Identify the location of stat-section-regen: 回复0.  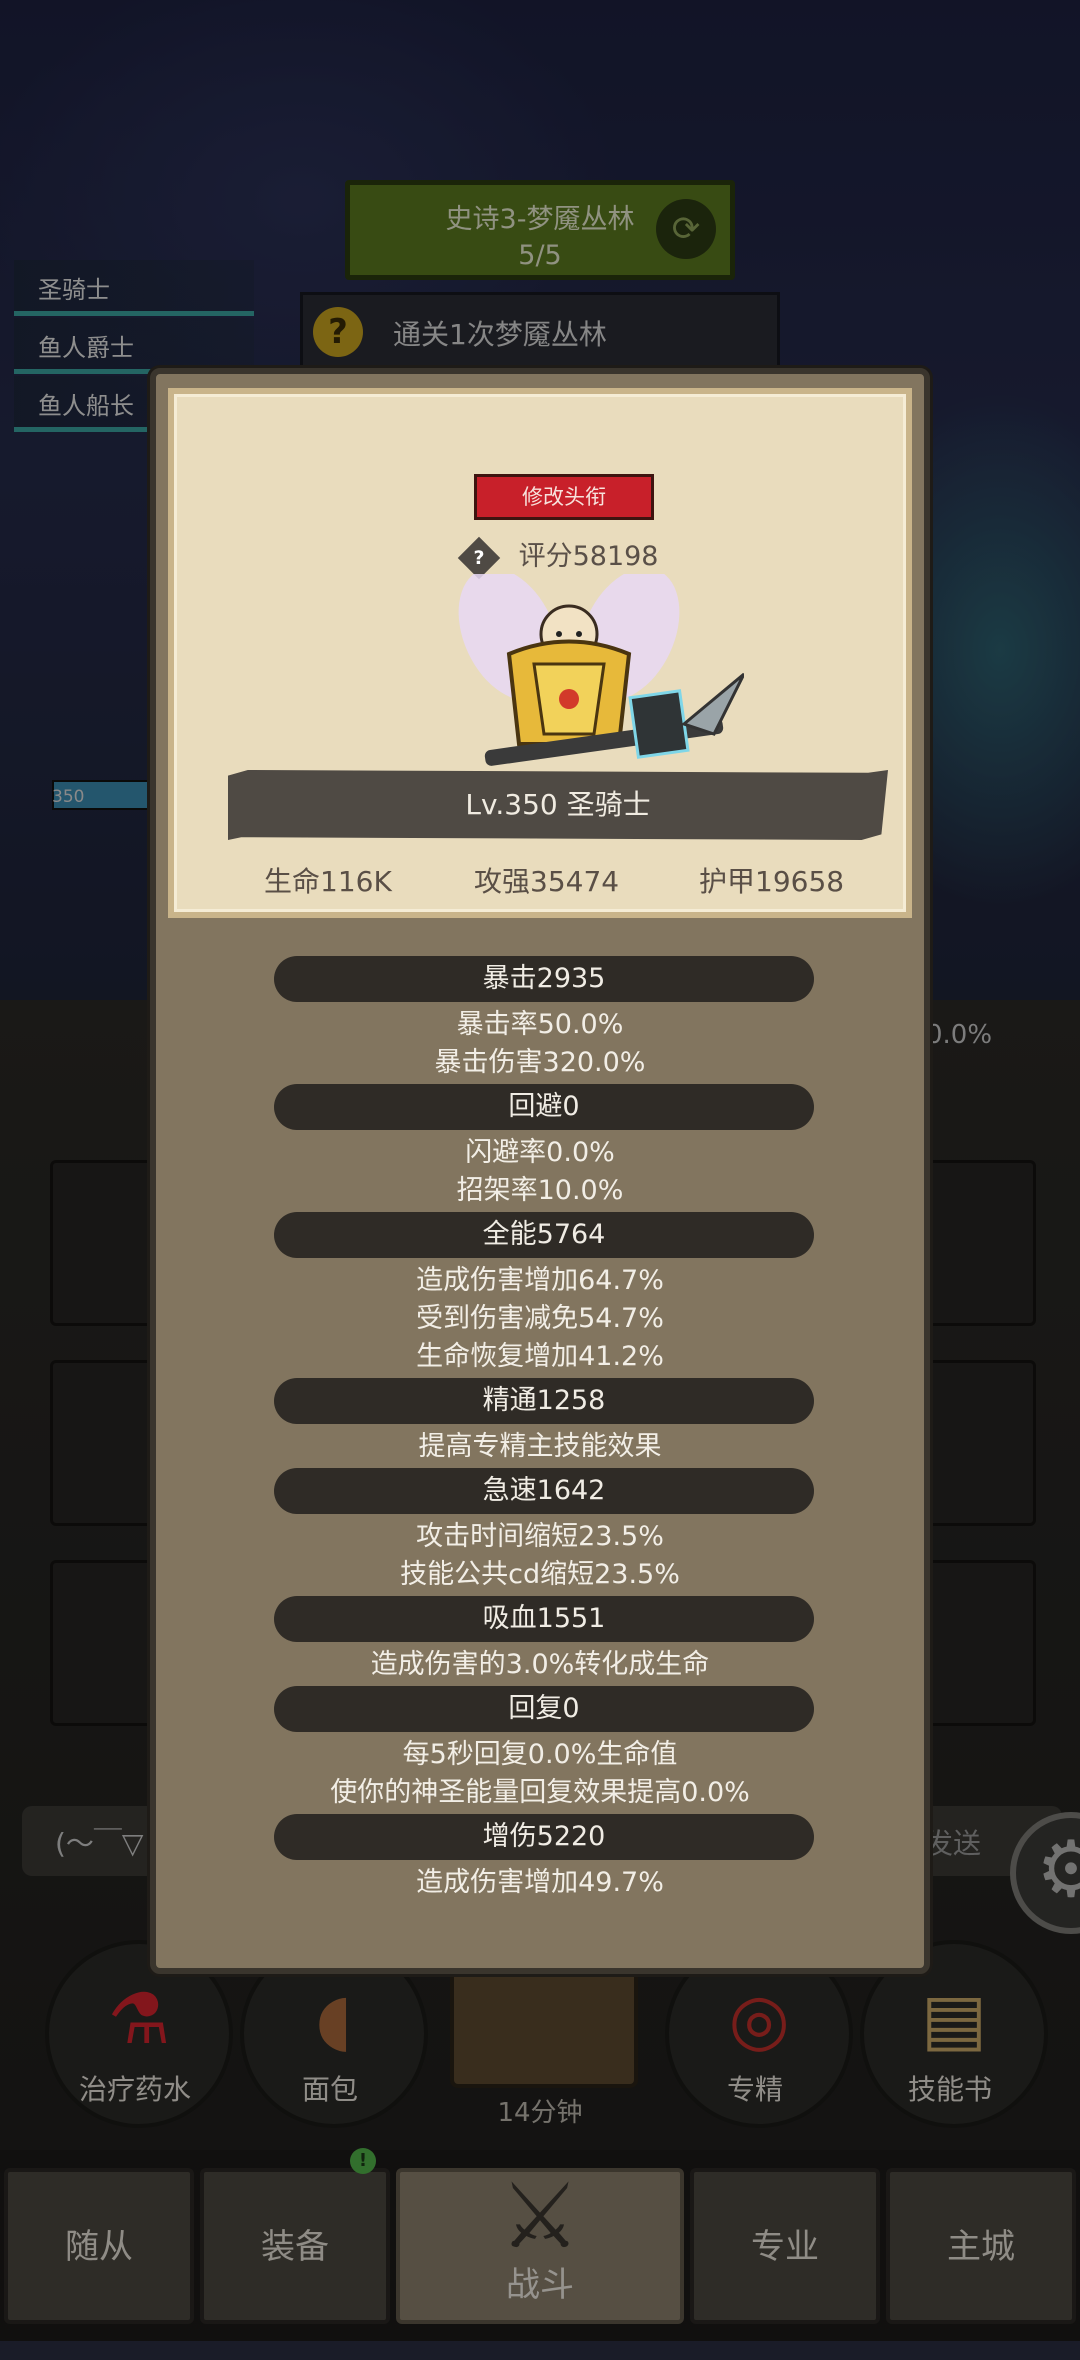
(544, 1709).